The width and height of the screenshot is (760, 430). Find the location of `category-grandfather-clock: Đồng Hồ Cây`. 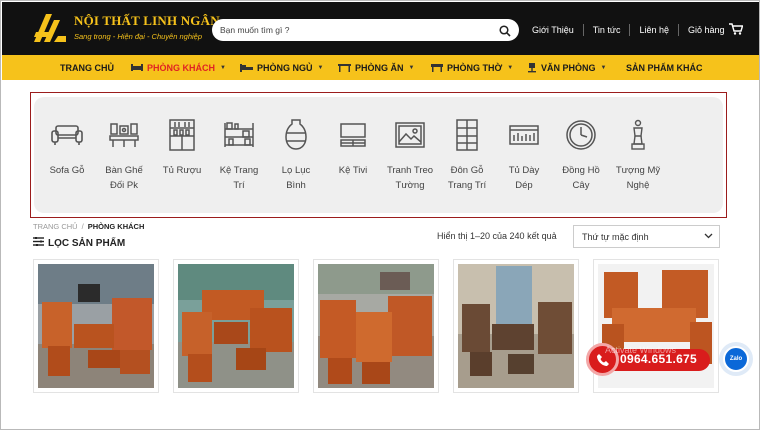

category-grandfather-clock: Đồng Hồ Cây is located at coordinates (581, 155).